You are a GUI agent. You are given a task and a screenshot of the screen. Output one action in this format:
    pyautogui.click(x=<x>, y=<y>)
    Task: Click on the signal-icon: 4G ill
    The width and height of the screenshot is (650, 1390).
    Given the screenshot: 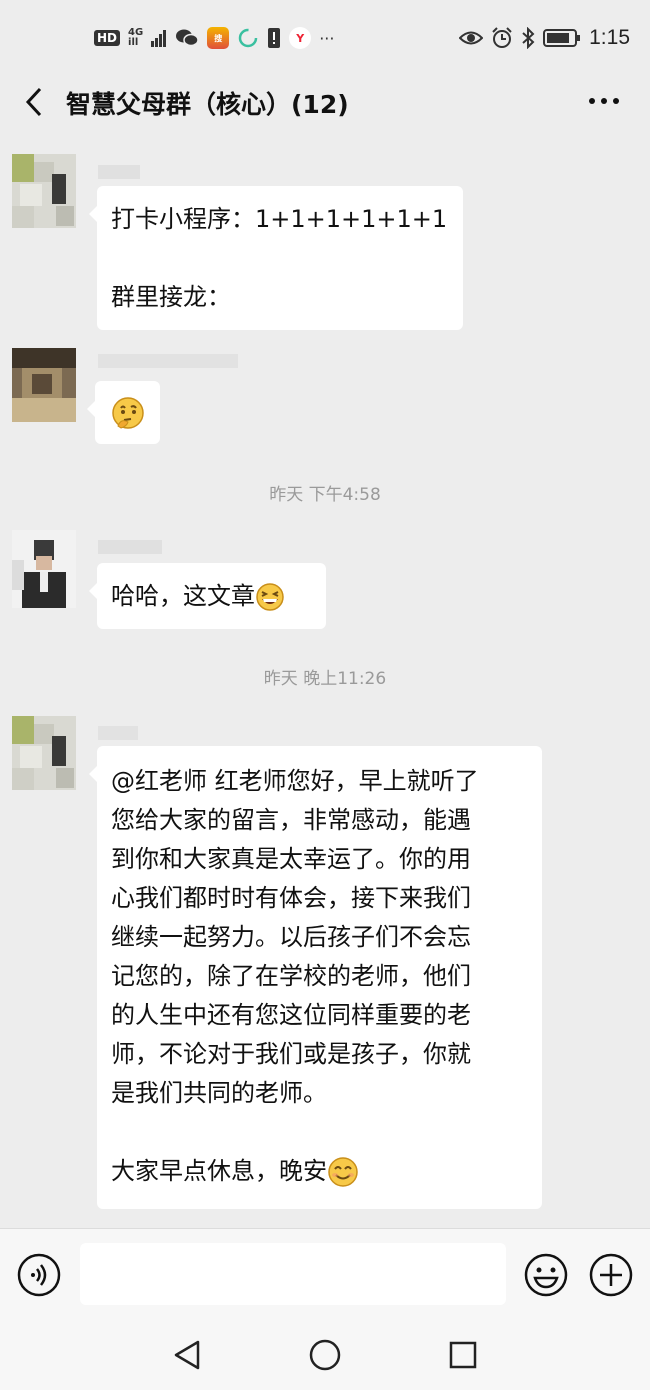 What is the action you would take?
    pyautogui.click(x=135, y=38)
    